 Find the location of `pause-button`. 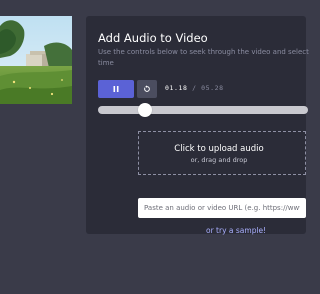

pause-button is located at coordinates (116, 89).